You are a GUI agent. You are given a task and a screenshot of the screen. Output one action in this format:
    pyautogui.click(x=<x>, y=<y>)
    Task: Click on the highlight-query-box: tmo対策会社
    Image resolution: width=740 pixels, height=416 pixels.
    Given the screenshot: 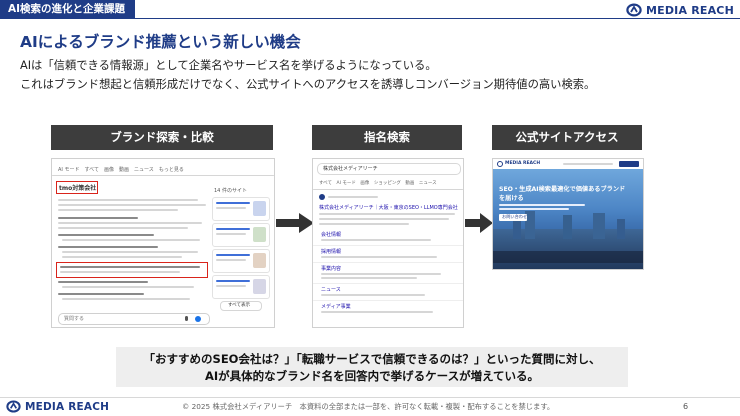 What is the action you would take?
    pyautogui.click(x=77, y=187)
    